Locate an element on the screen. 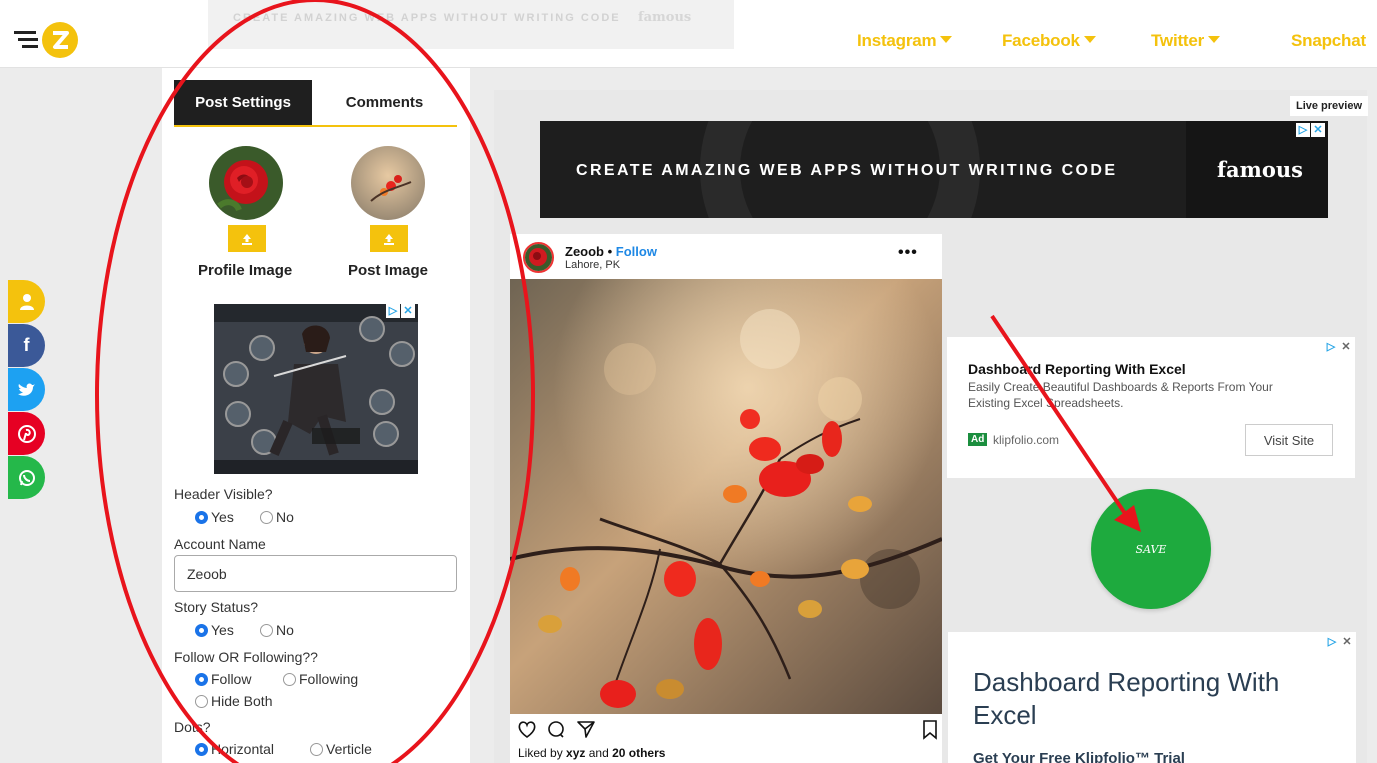 This screenshot has width=1377, height=763. user-icon is located at coordinates (26, 301).